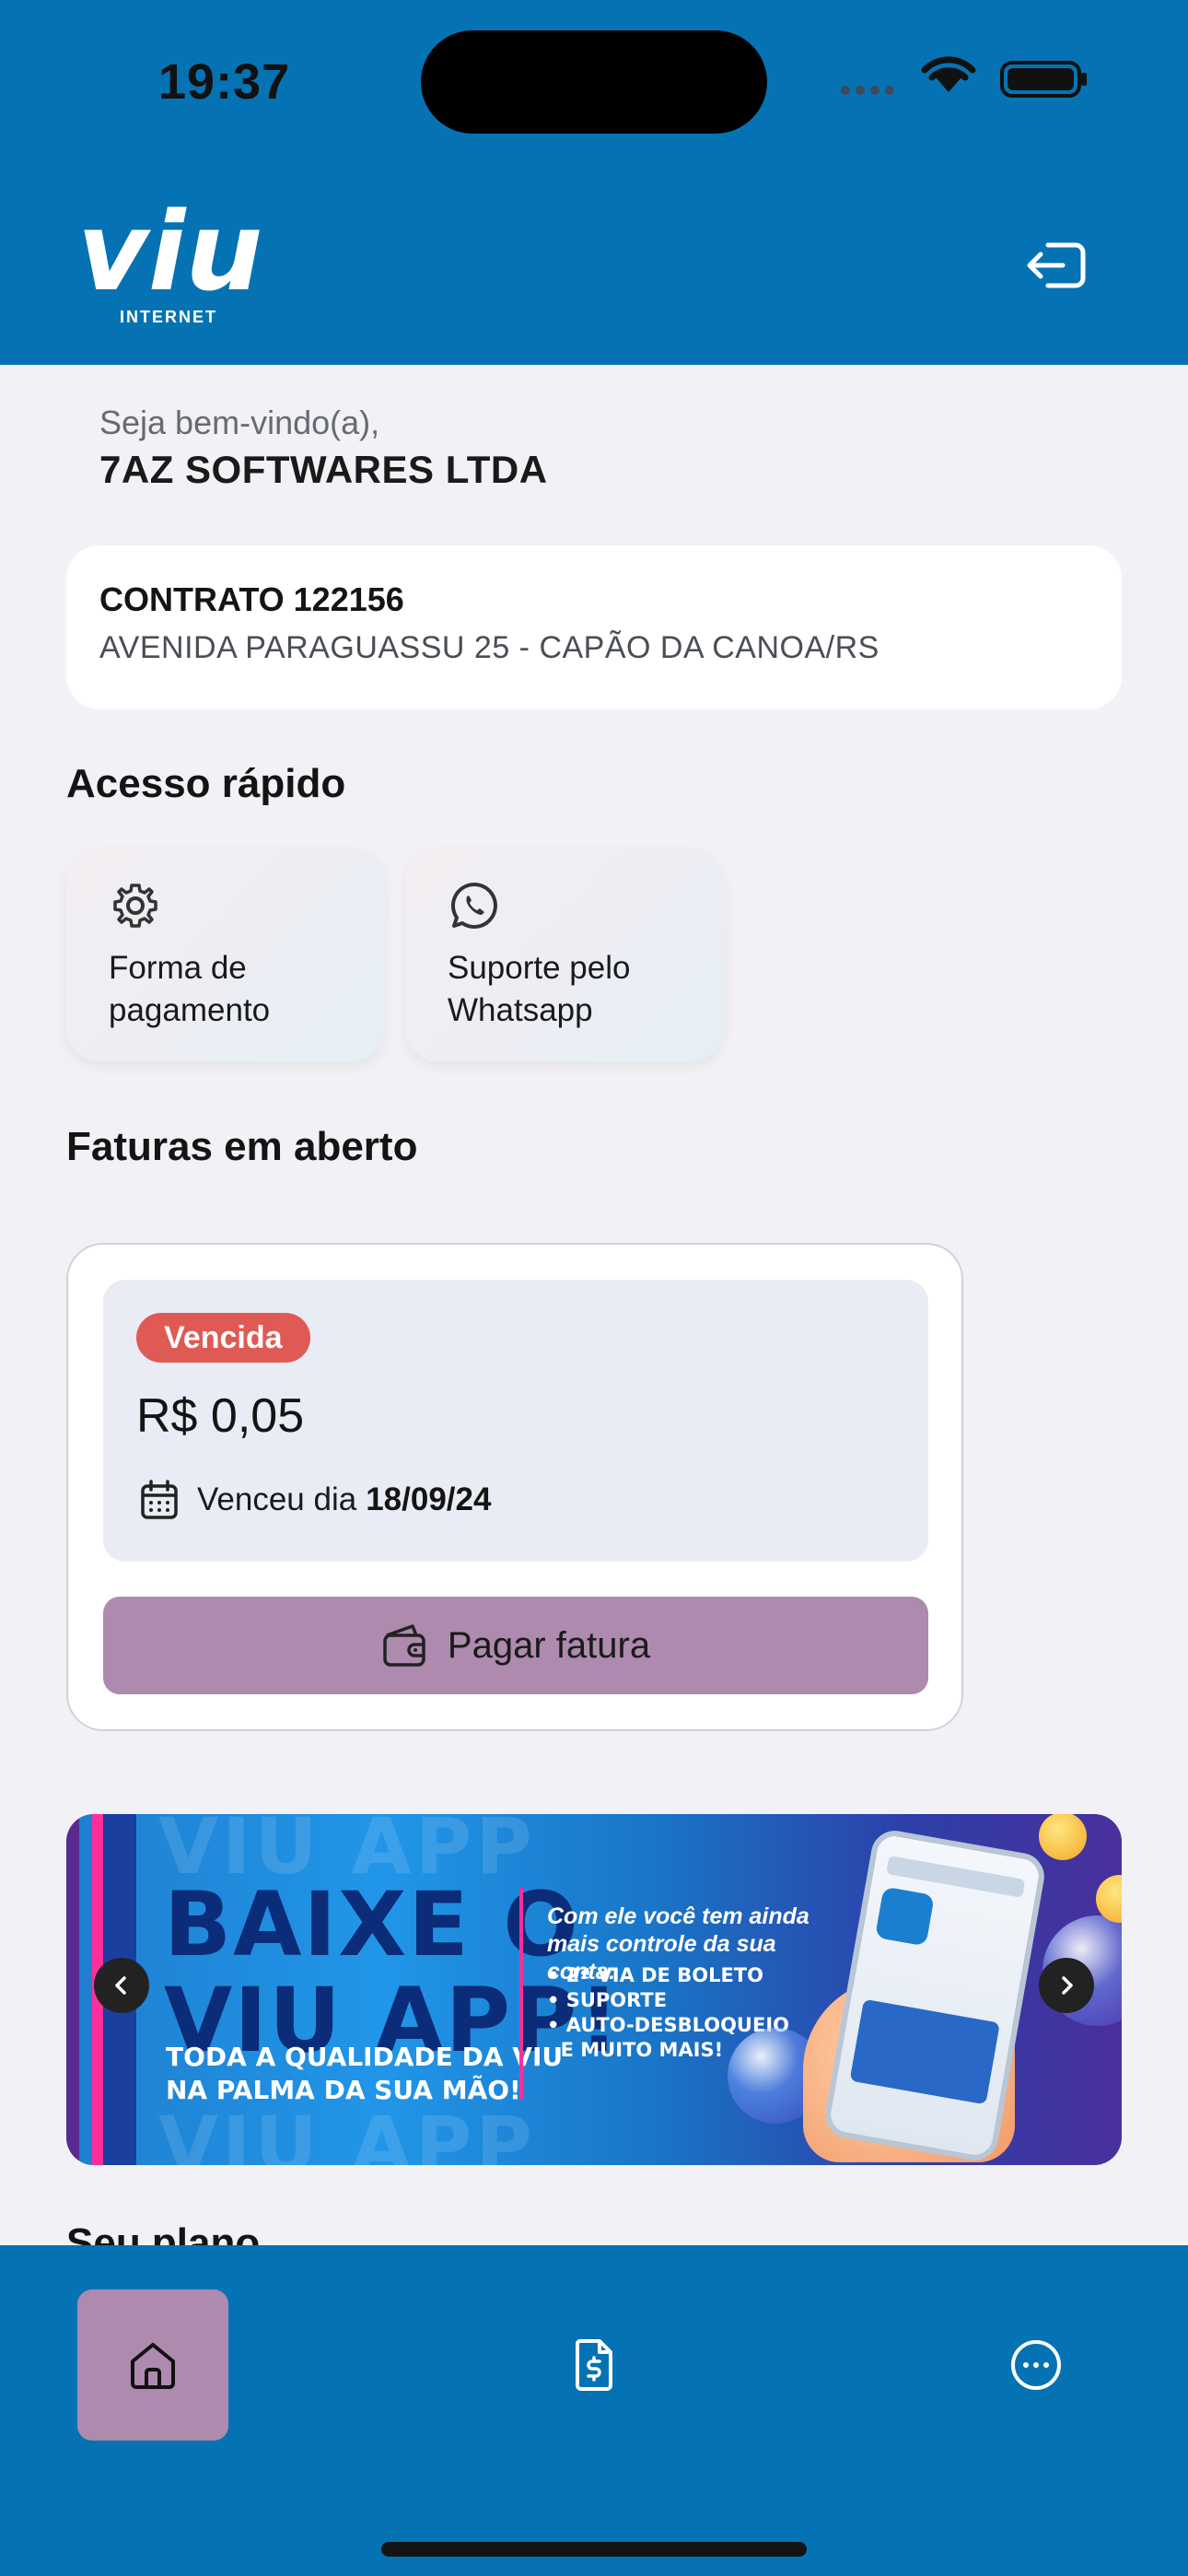  I want to click on logo-subtext: INTERNET, so click(168, 317).